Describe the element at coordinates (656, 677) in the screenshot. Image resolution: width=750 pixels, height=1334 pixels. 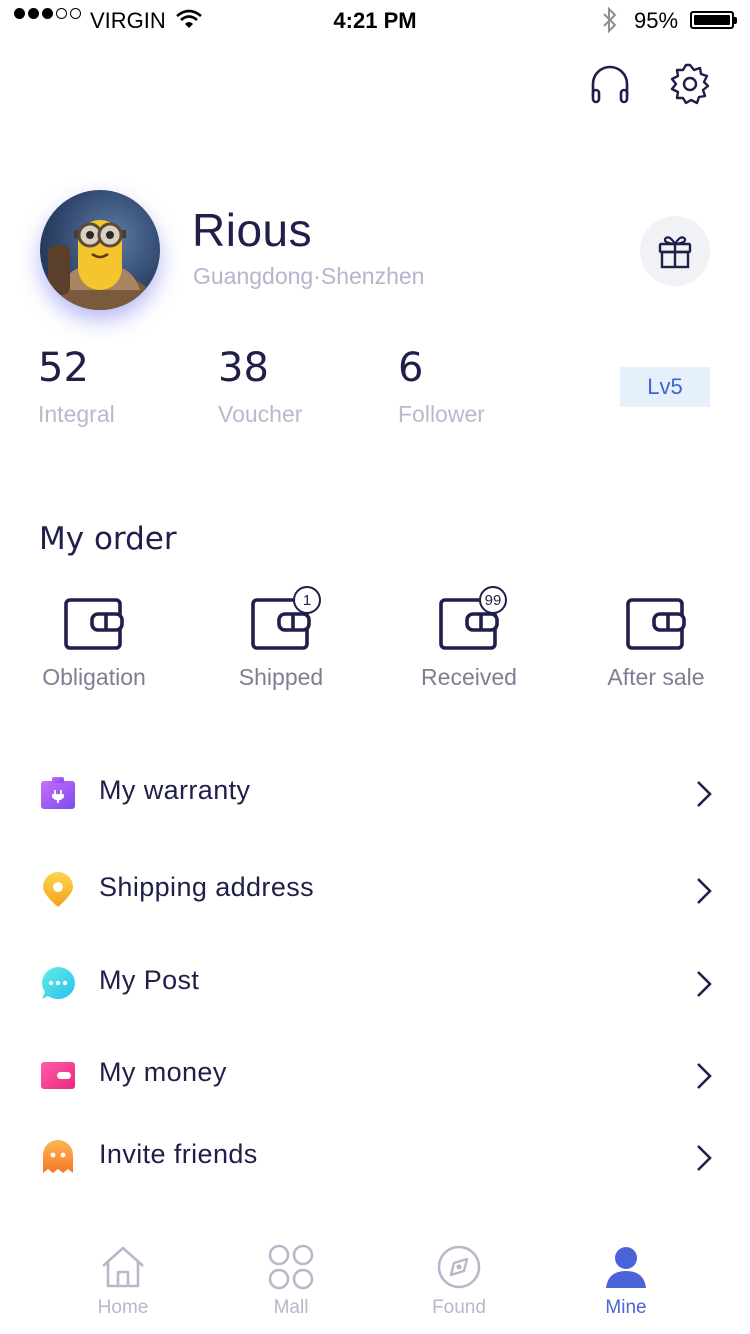
I see `order-label: After sale` at that location.